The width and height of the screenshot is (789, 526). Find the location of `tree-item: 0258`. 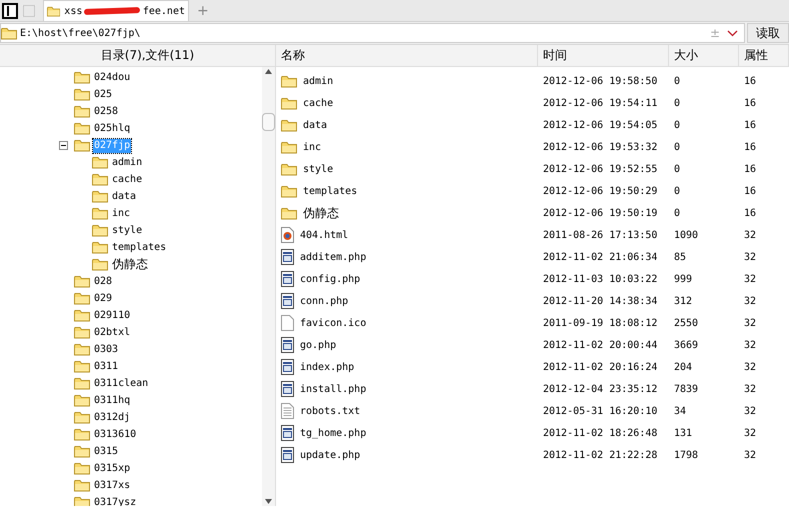

tree-item: 0258 is located at coordinates (106, 111).